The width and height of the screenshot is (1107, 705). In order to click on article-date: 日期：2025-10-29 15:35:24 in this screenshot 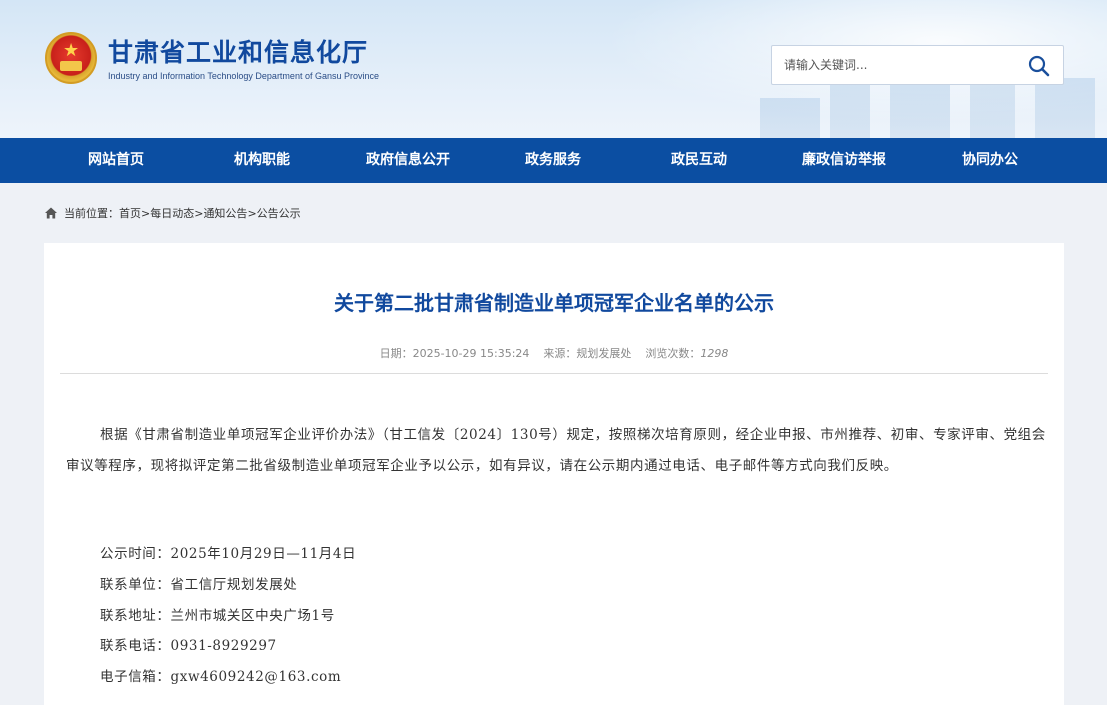, I will do `click(454, 353)`.